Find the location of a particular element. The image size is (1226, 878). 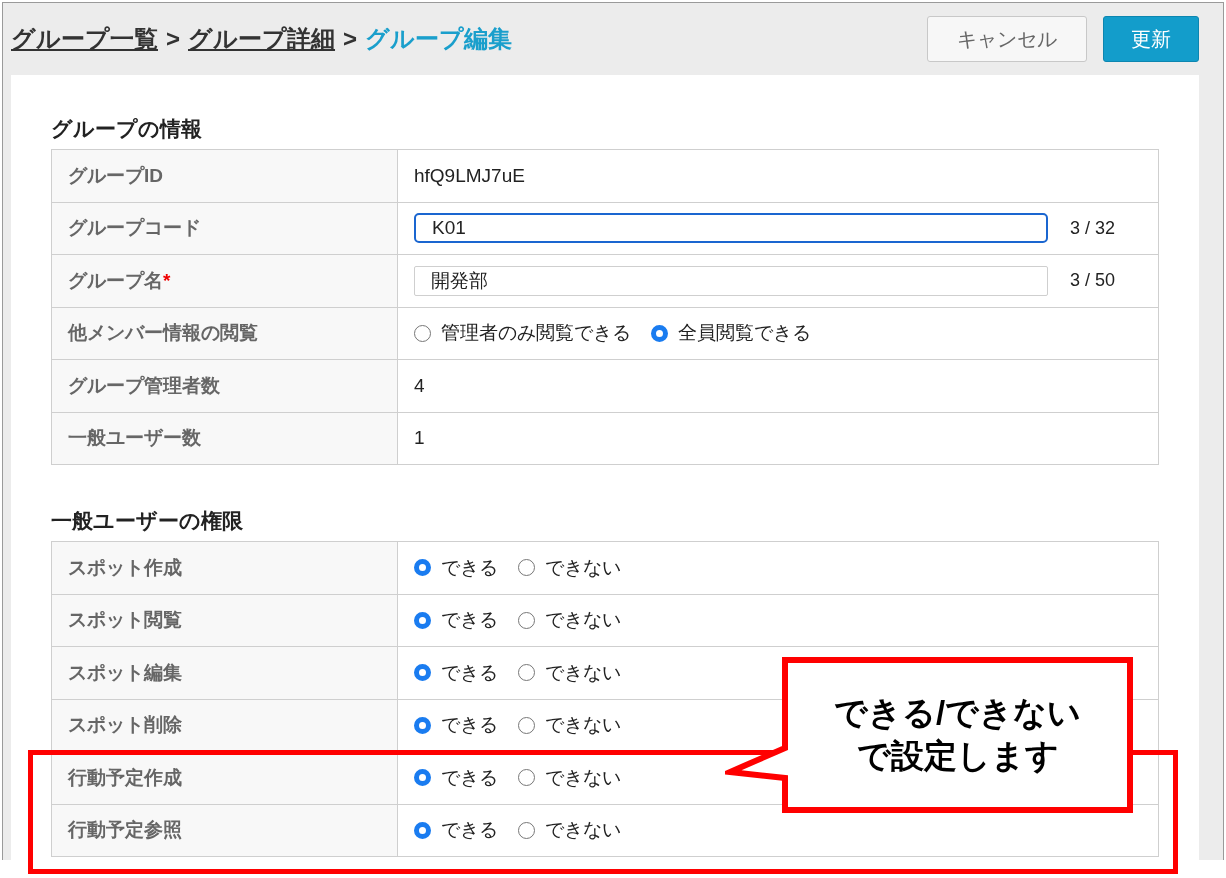

row-value: hfQ9LMJ7uE is located at coordinates (469, 175).